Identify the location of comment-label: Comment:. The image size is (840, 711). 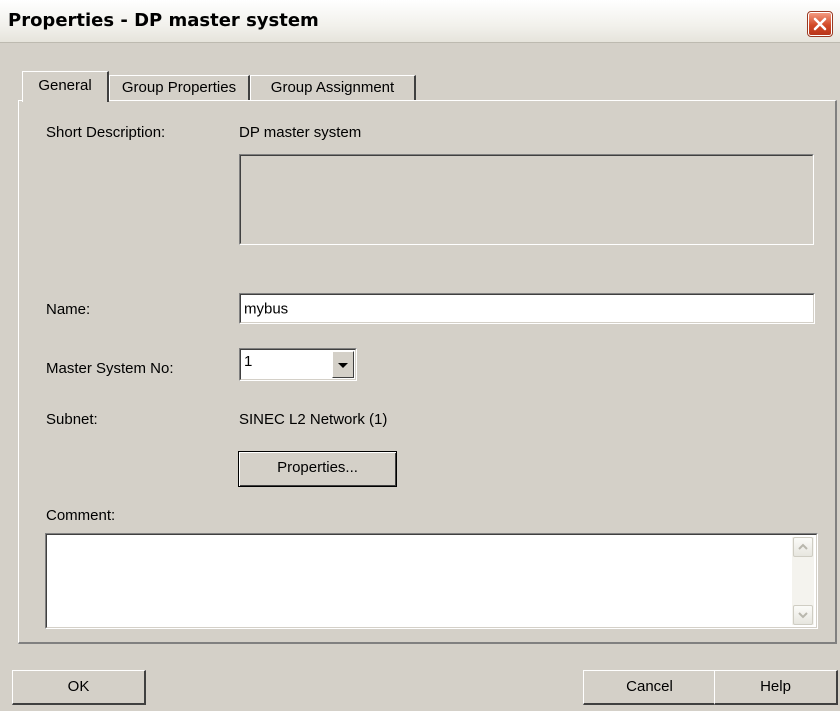
(81, 515).